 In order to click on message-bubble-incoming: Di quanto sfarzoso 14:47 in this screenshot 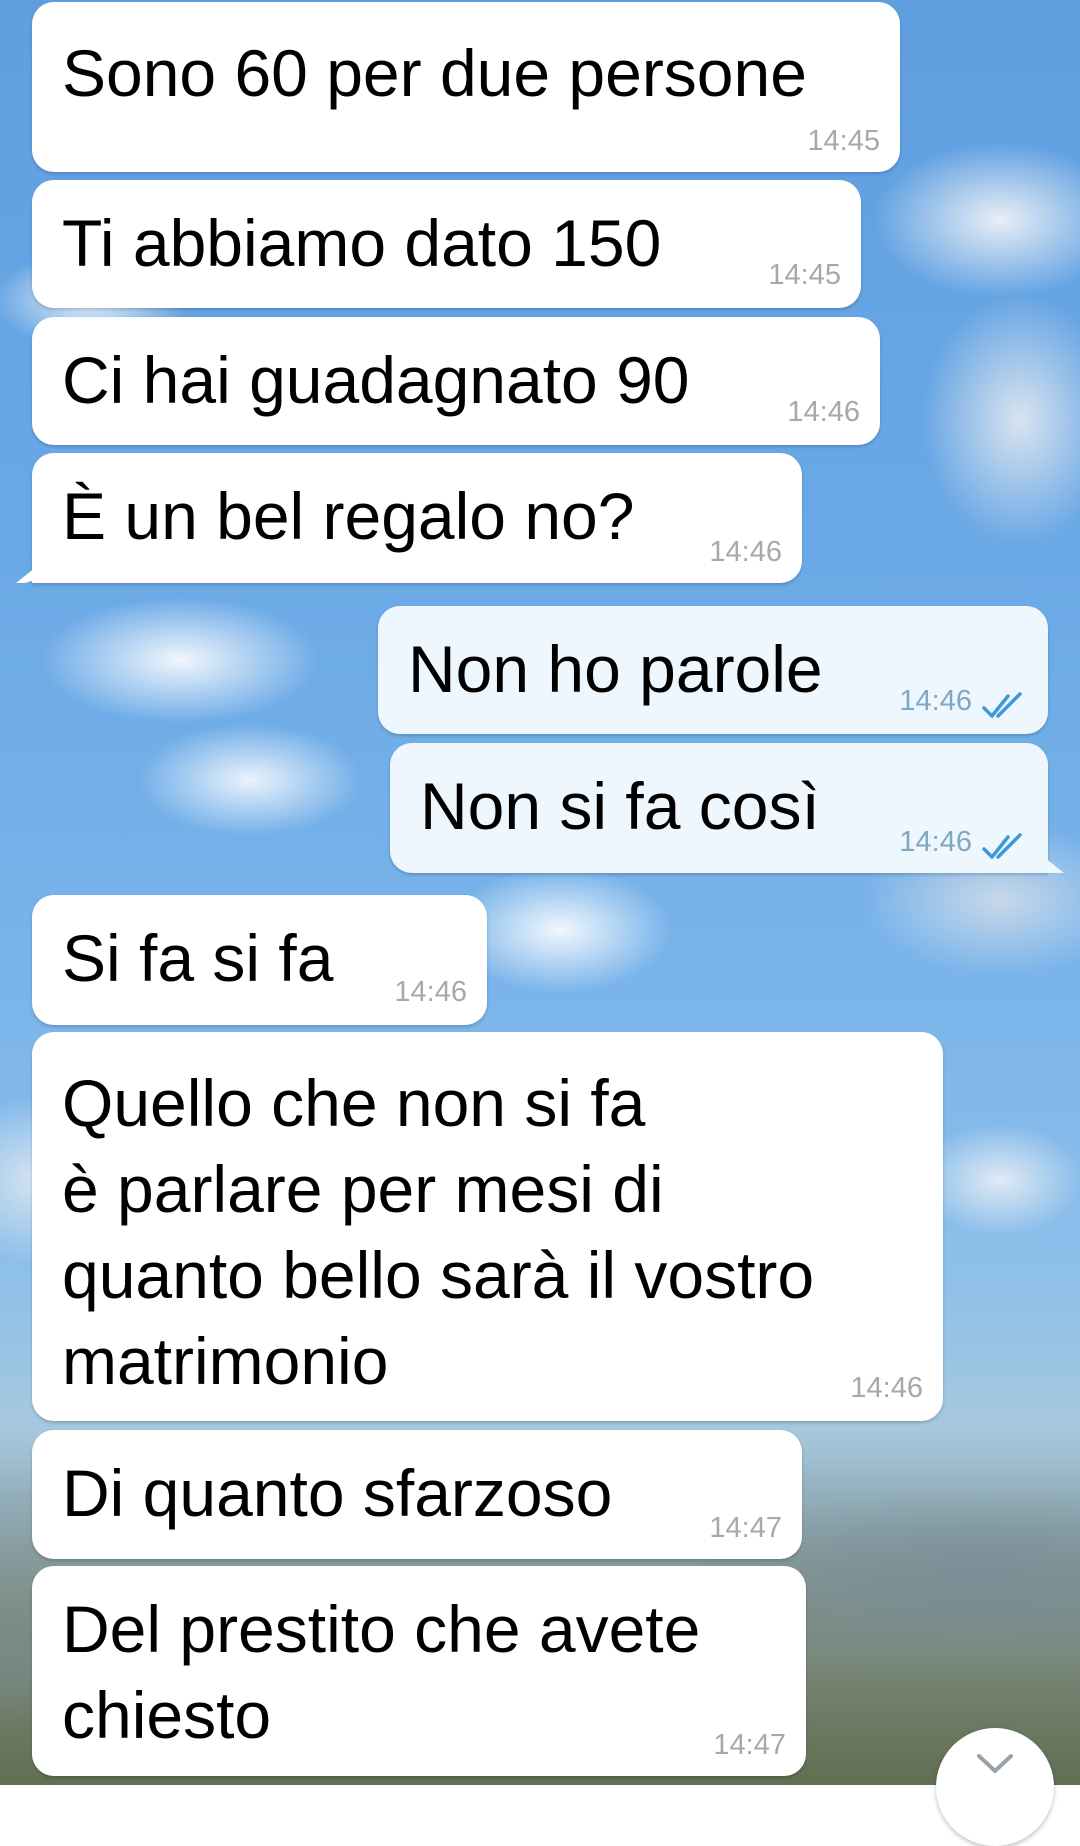, I will do `click(417, 1494)`.